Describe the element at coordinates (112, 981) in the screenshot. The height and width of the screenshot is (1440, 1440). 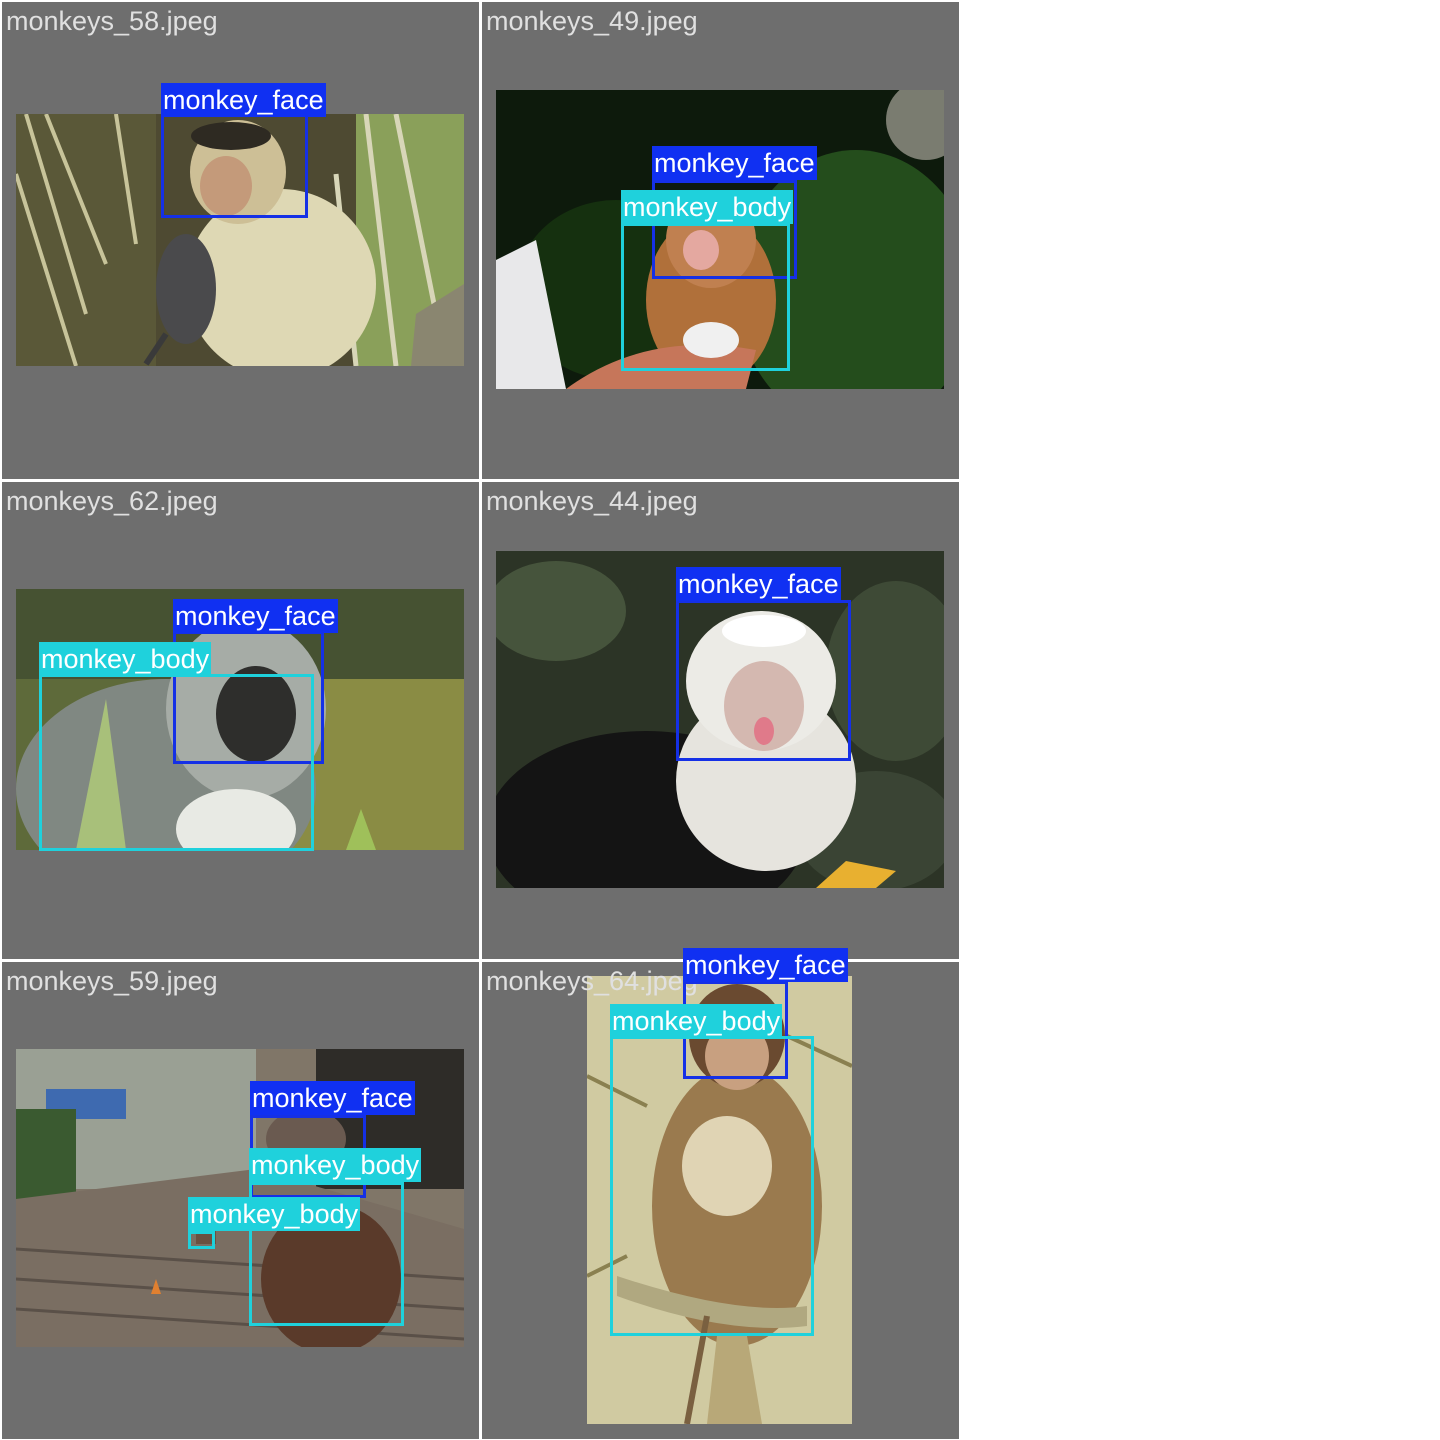
I see `image-filename: monkeys_59.jpeg` at that location.